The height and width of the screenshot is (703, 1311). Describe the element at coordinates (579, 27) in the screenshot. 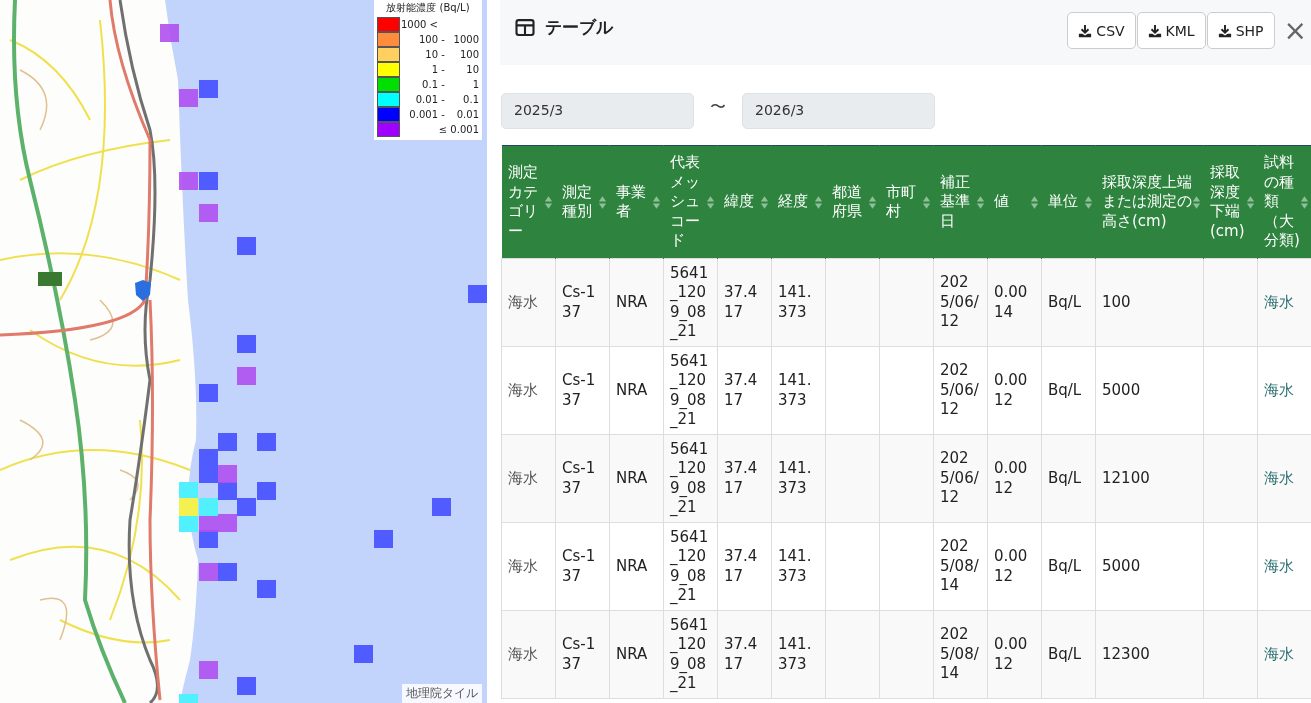

I see `panel-title: テーブル` at that location.